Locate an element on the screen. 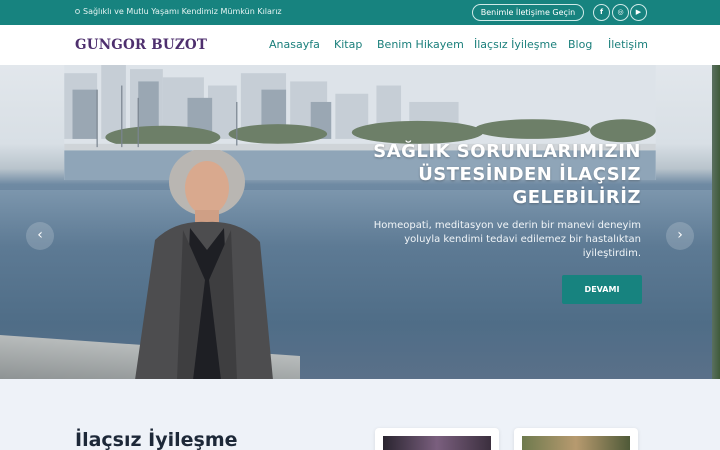 This screenshot has height=450, width=720. prev-slide-arrow-icon: ‹ is located at coordinates (40, 236).